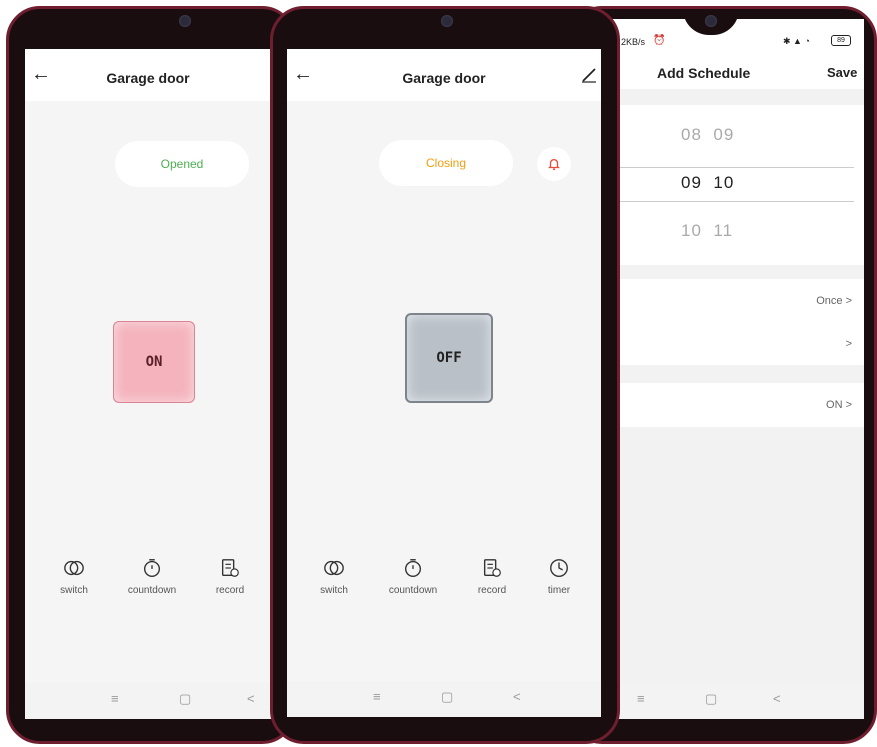 The image size is (877, 747). What do you see at coordinates (707, 231) in the screenshot?
I see `time-row-below: 10 11` at bounding box center [707, 231].